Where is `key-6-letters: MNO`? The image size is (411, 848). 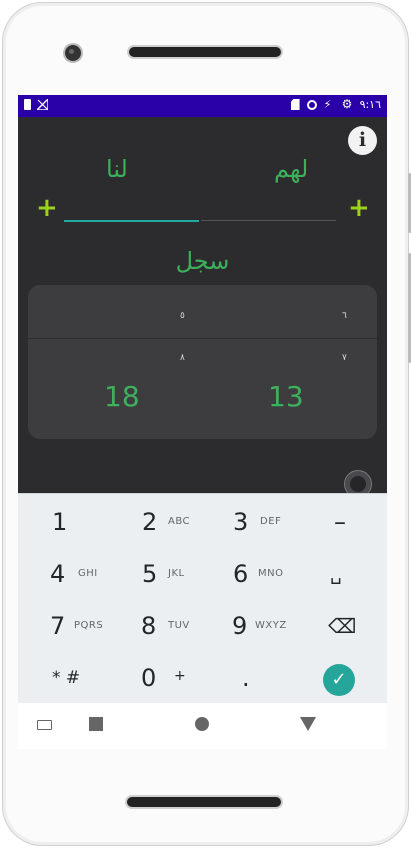 key-6-letters: MNO is located at coordinates (271, 573).